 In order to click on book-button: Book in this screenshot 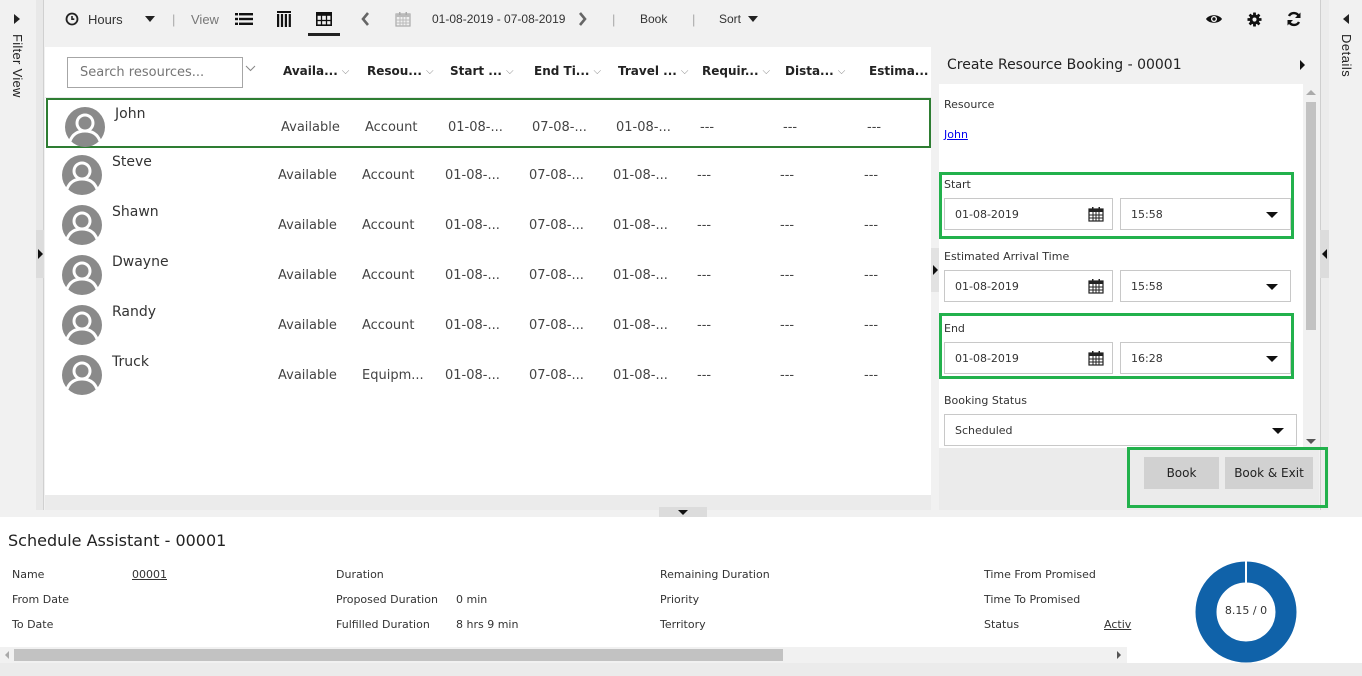, I will do `click(1181, 473)`.